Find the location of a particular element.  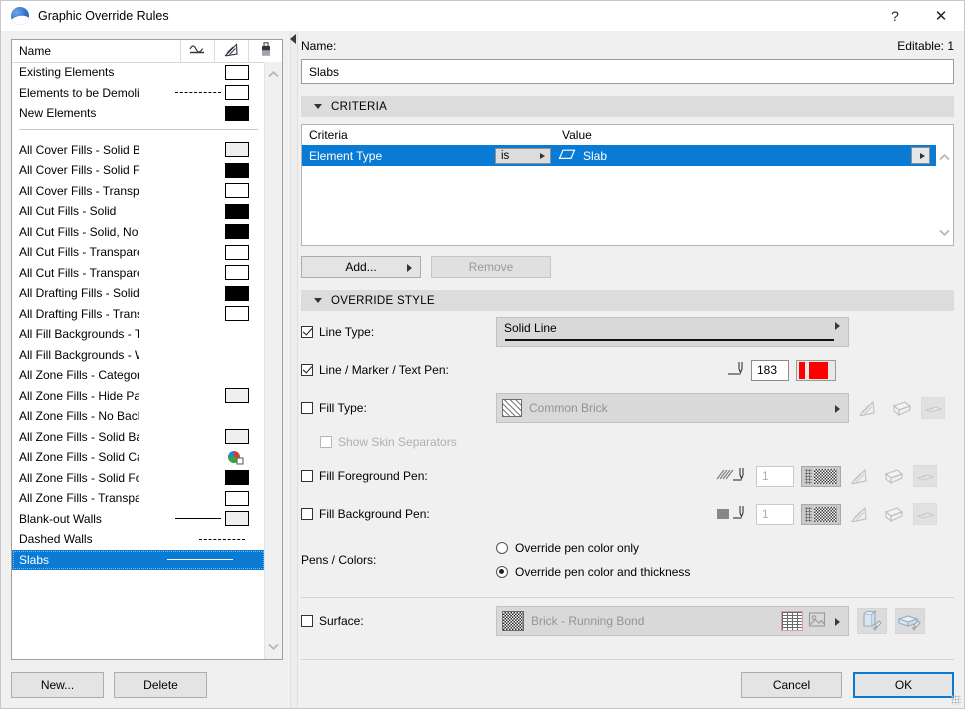

surface-dropdown: Brick - Running Bond is located at coordinates (672, 621).